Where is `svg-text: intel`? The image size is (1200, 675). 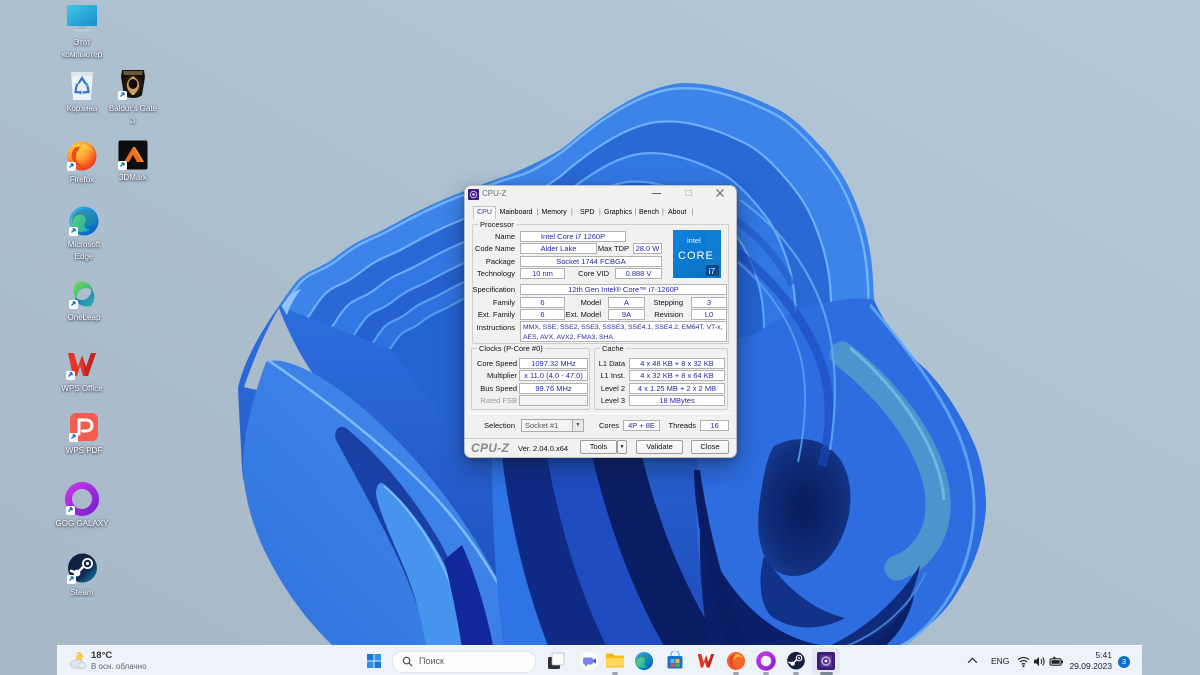 svg-text: intel is located at coordinates (694, 240).